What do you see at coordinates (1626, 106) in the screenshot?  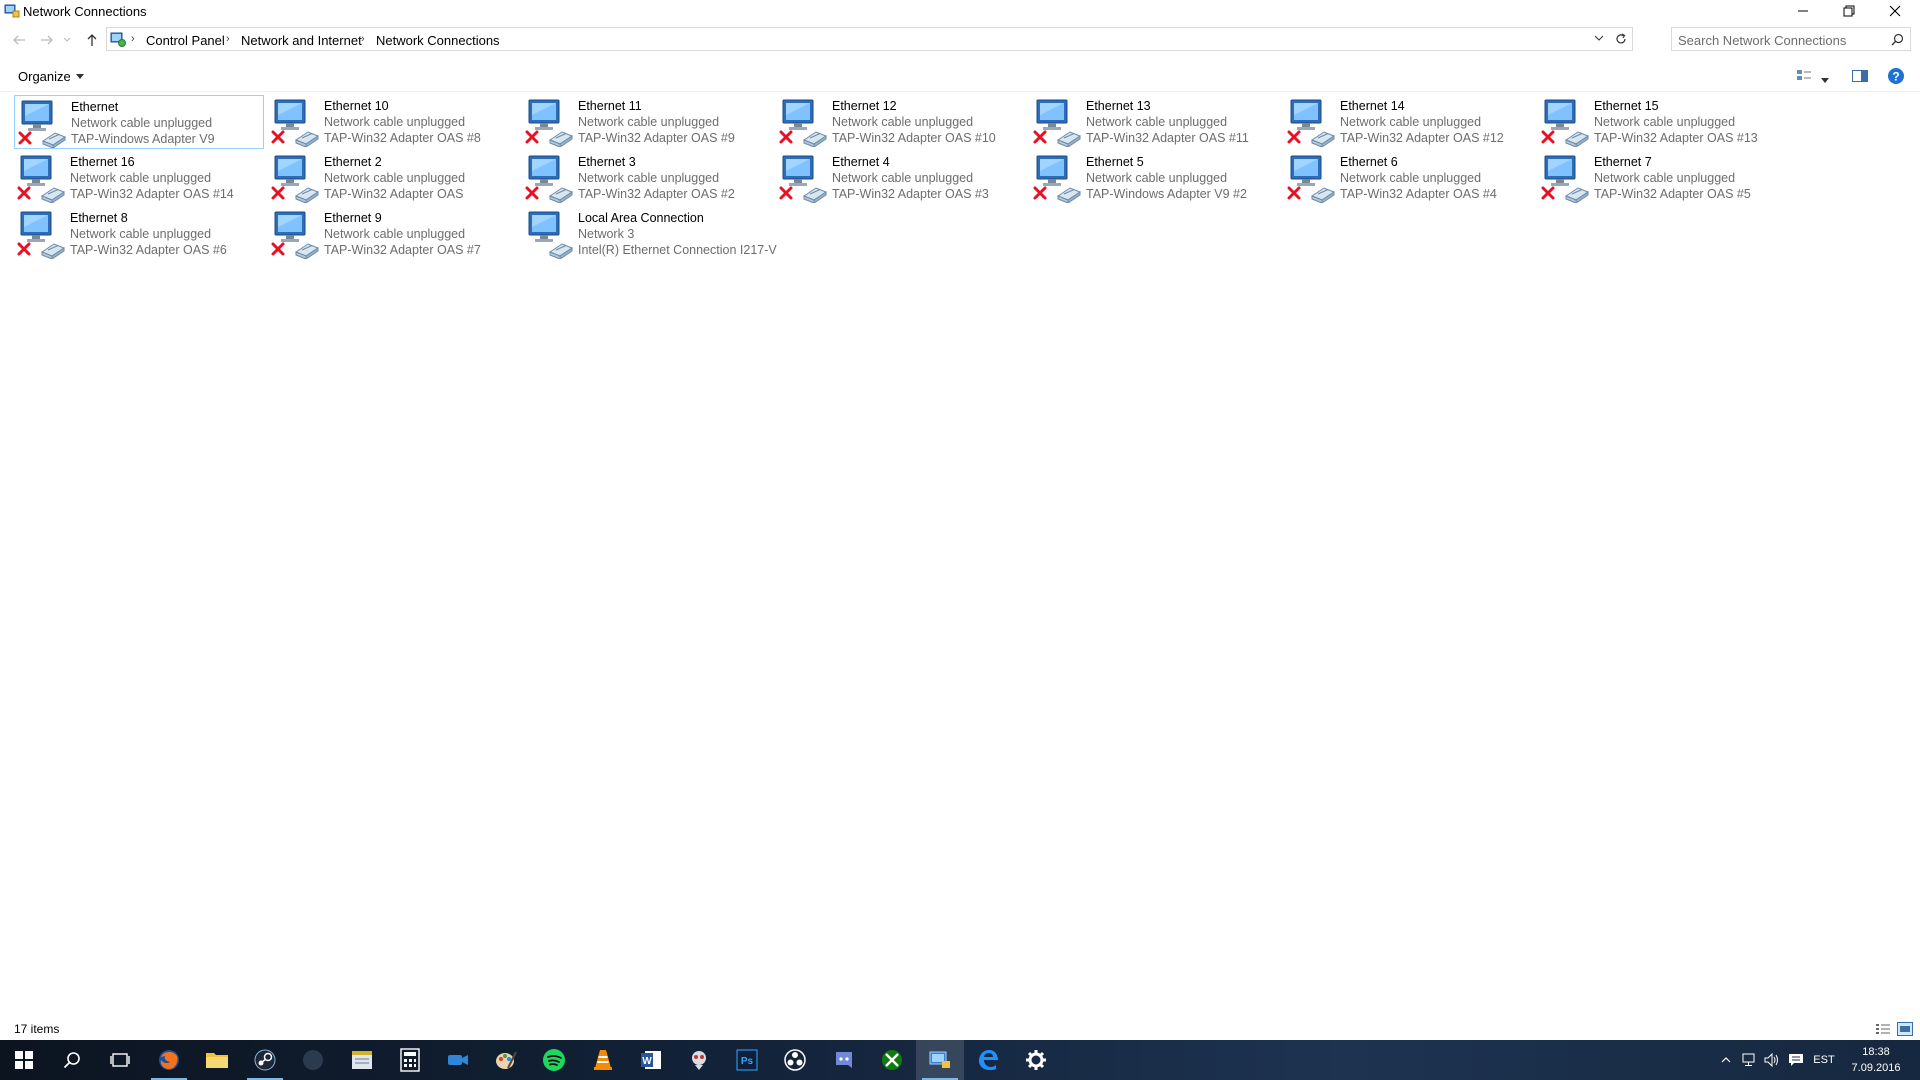 I see `connection-name: Ethernet 15` at bounding box center [1626, 106].